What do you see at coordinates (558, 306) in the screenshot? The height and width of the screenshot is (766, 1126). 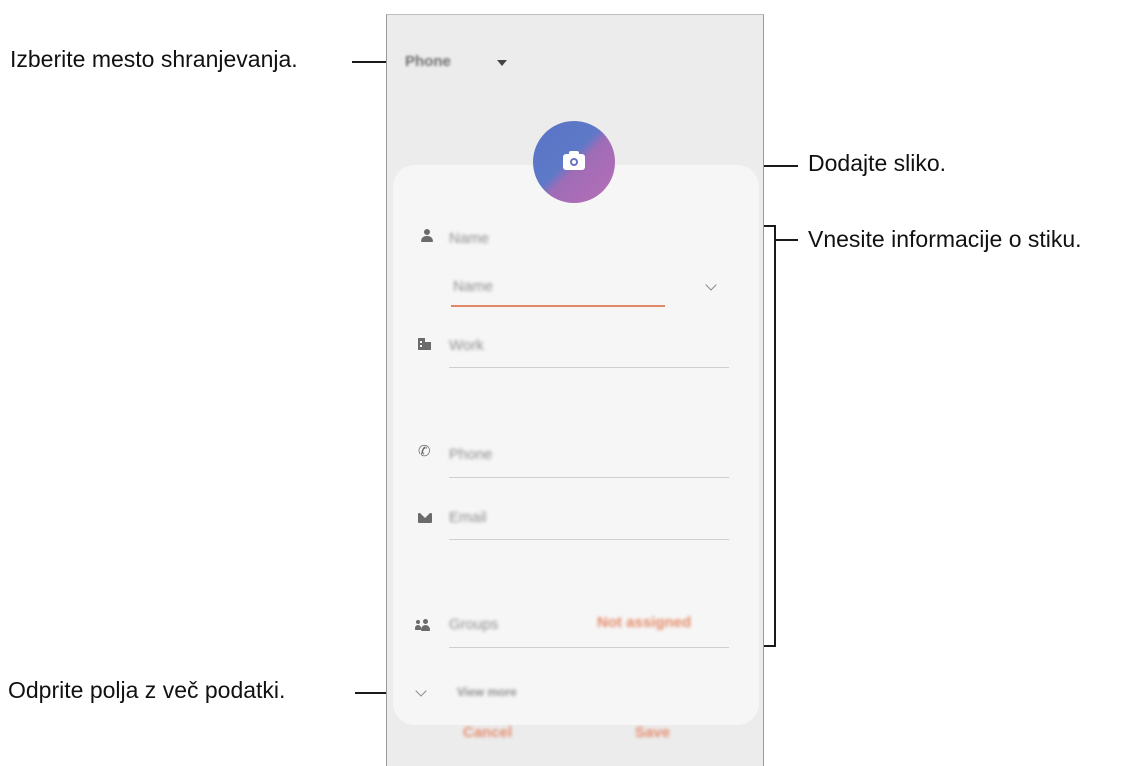 I see `name-field-underline` at bounding box center [558, 306].